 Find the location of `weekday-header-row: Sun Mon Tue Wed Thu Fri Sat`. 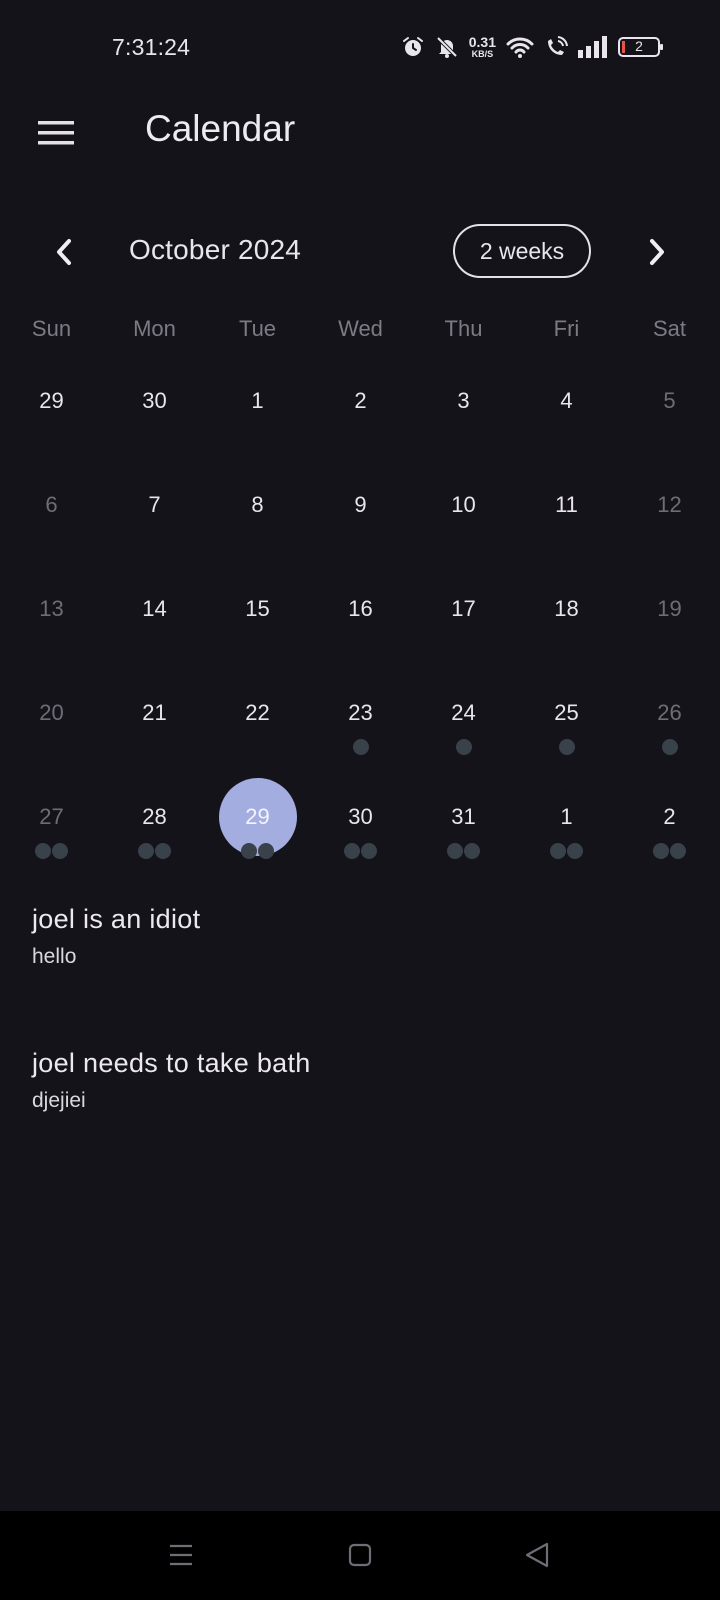

weekday-header-row: Sun Mon Tue Wed Thu Fri Sat is located at coordinates (360, 336).